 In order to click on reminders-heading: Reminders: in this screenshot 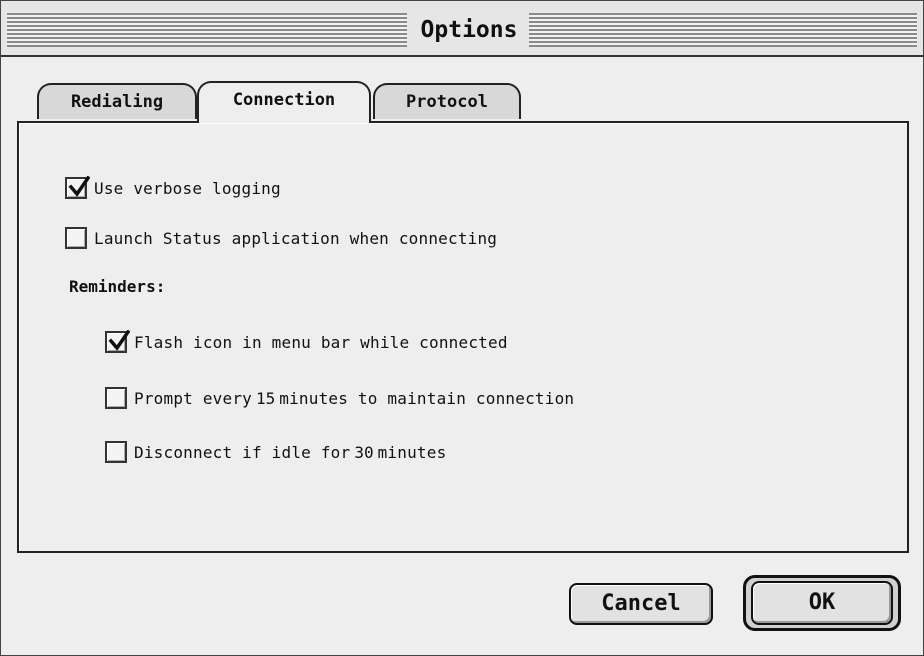, I will do `click(117, 286)`.